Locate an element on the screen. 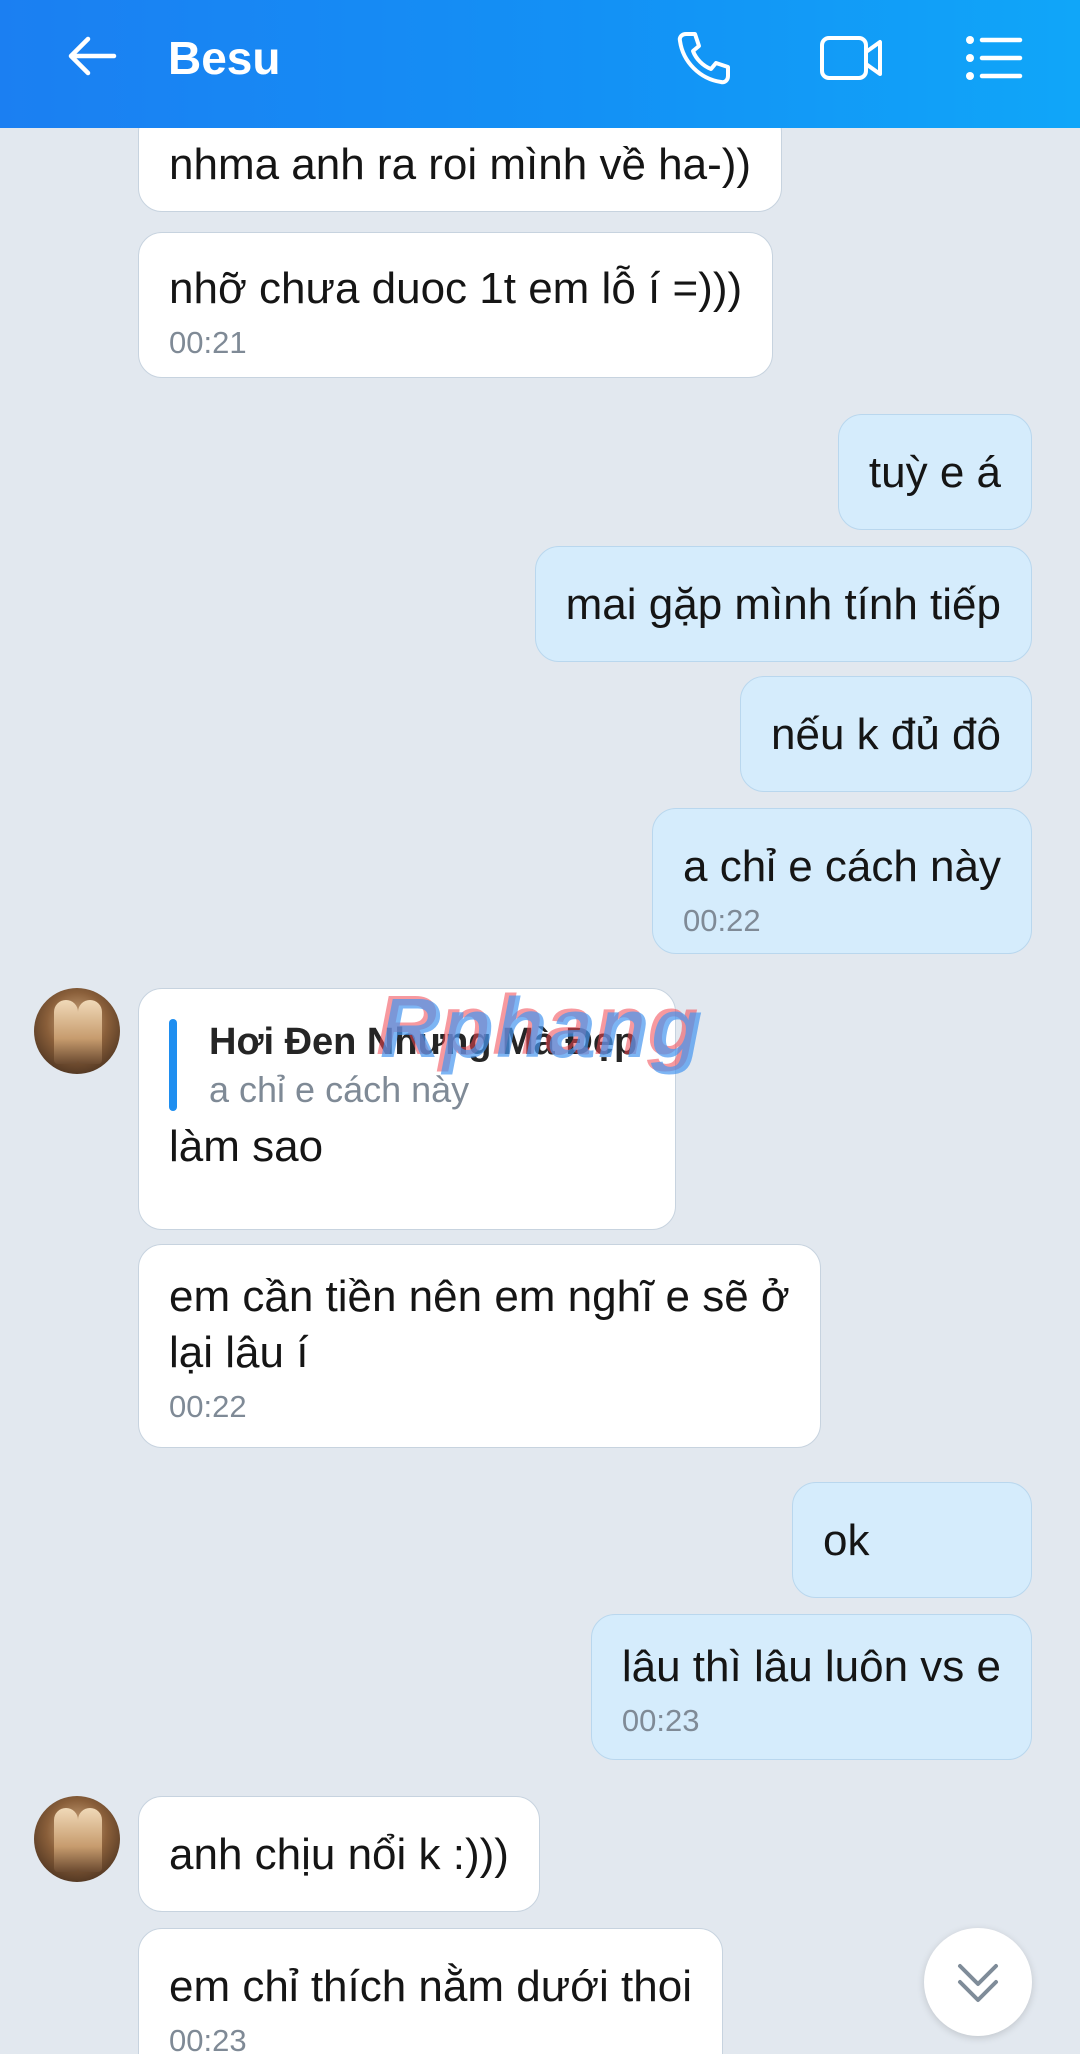  message-outgoing: a chỉ e cách này 00:22 is located at coordinates (842, 881).